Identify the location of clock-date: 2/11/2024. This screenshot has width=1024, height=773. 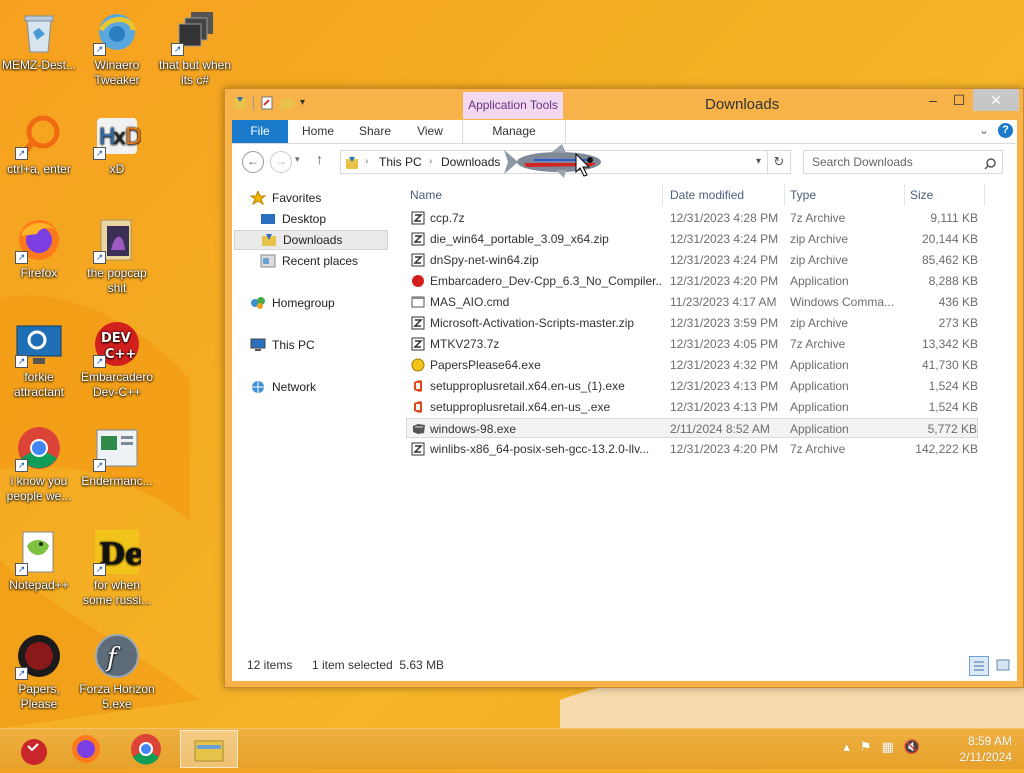
(986, 757).